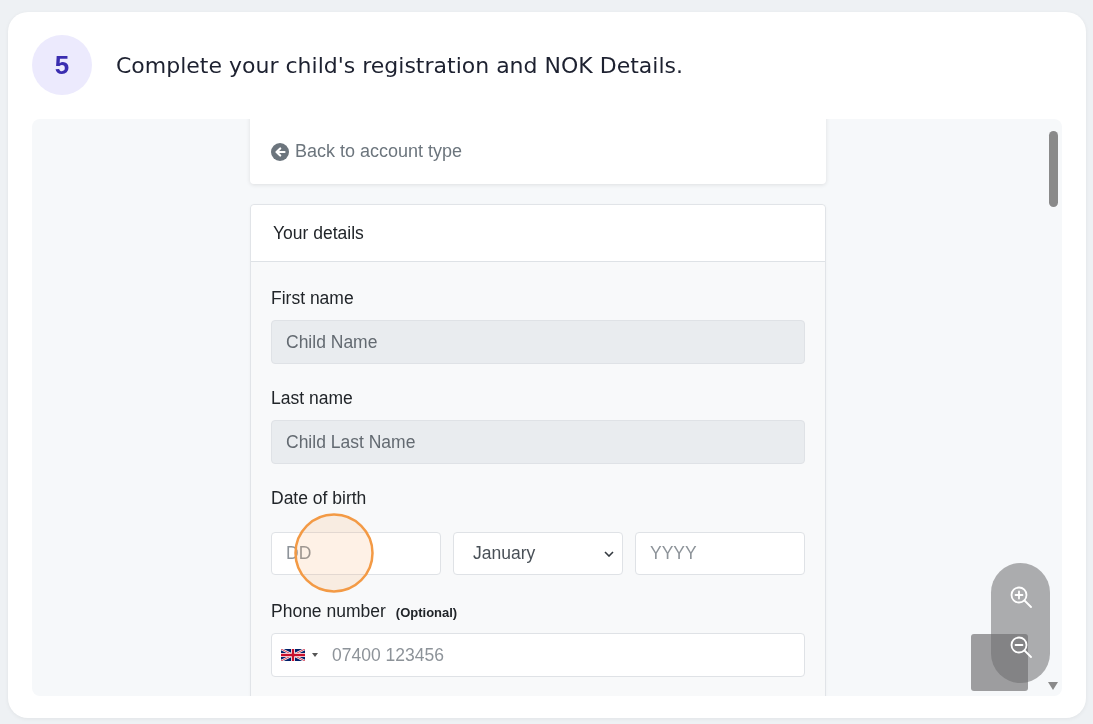 The height and width of the screenshot is (724, 1093). What do you see at coordinates (62, 65) in the screenshot?
I see `step-number-badge: 5` at bounding box center [62, 65].